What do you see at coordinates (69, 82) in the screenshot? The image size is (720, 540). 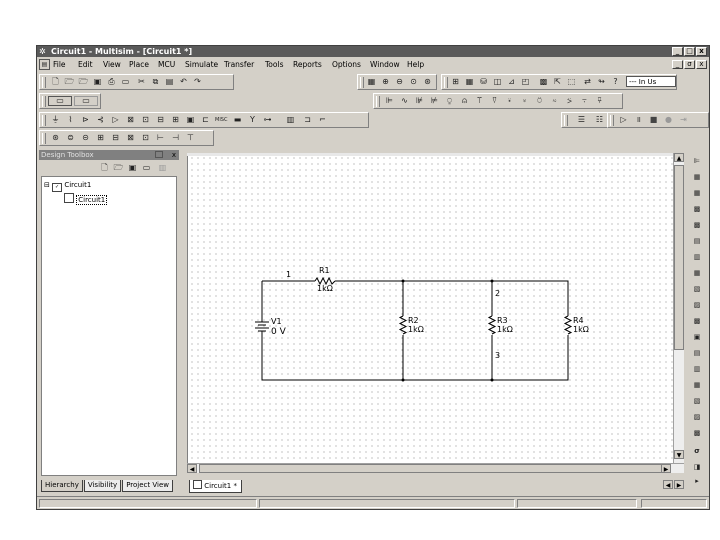 I see `open-folder-icon: 🗁` at bounding box center [69, 82].